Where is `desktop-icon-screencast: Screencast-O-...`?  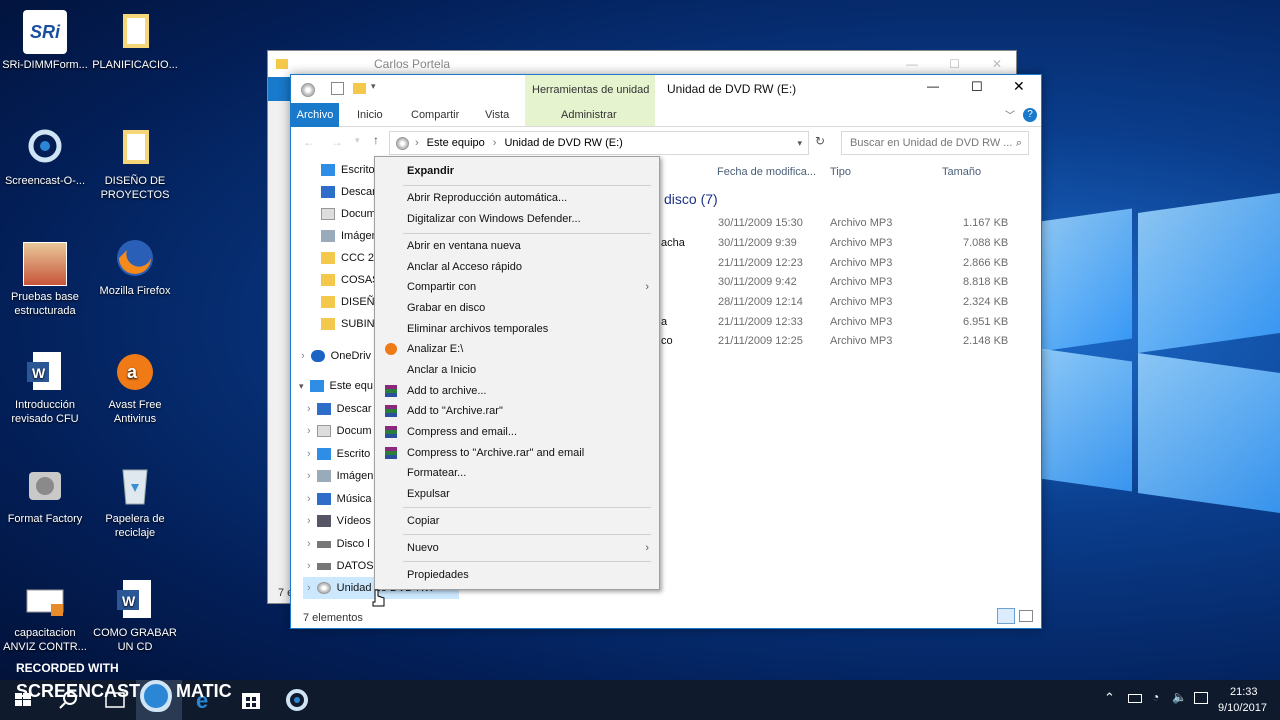
desktop-icon-screencast: Screencast-O-... is located at coordinates (45, 157).